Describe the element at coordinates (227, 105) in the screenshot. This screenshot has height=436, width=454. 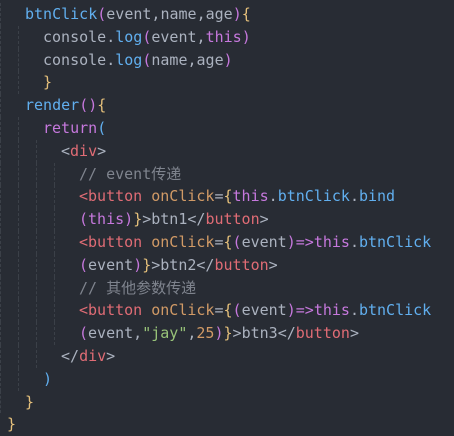
I see `code-line: render(){` at that location.